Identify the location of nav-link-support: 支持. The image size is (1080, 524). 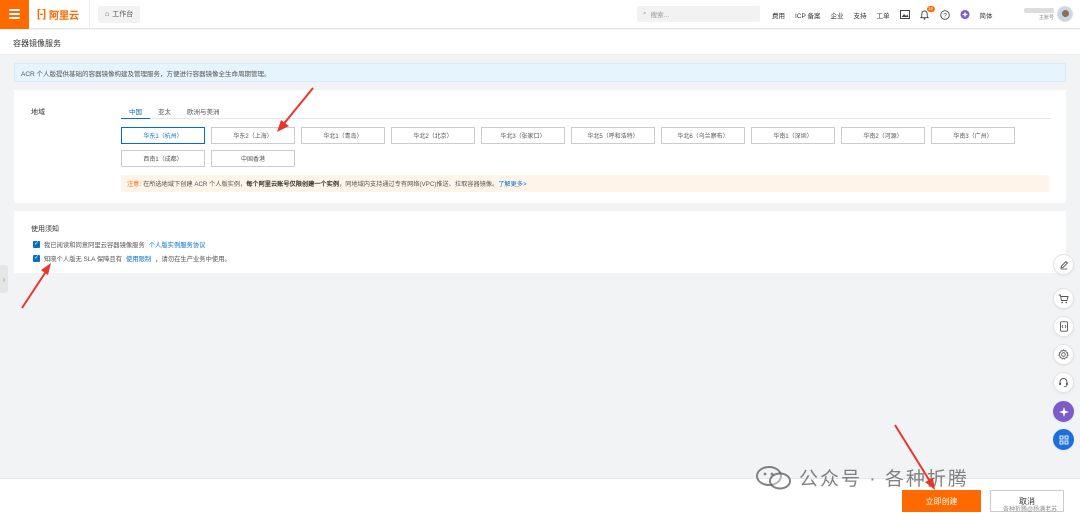
(860, 15).